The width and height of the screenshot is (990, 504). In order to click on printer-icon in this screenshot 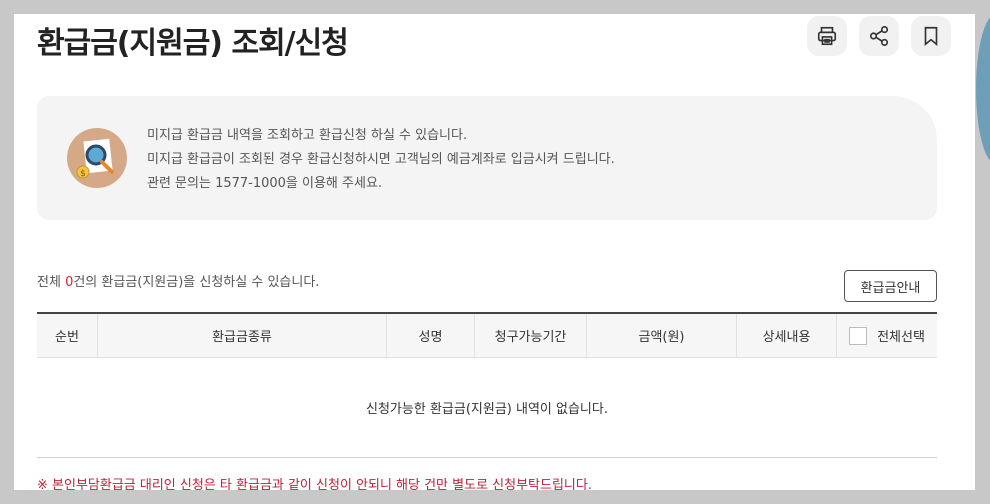, I will do `click(827, 36)`.